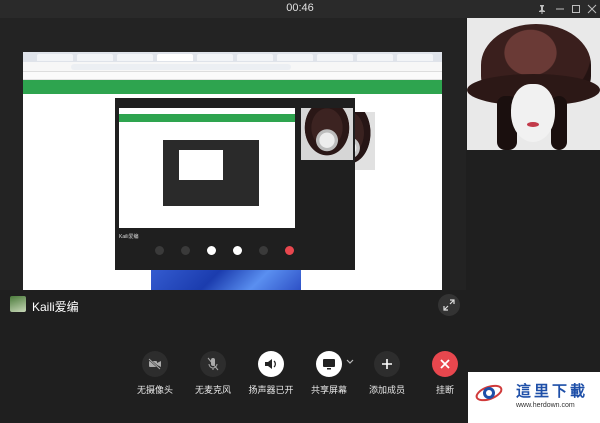 This screenshot has width=600, height=423. Describe the element at coordinates (155, 364) in the screenshot. I see `camera-off-icon` at that location.